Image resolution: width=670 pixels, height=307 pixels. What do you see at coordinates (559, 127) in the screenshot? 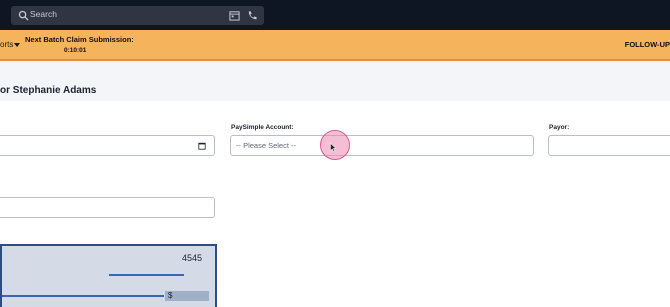
I see `payor-label: Payor:` at bounding box center [559, 127].